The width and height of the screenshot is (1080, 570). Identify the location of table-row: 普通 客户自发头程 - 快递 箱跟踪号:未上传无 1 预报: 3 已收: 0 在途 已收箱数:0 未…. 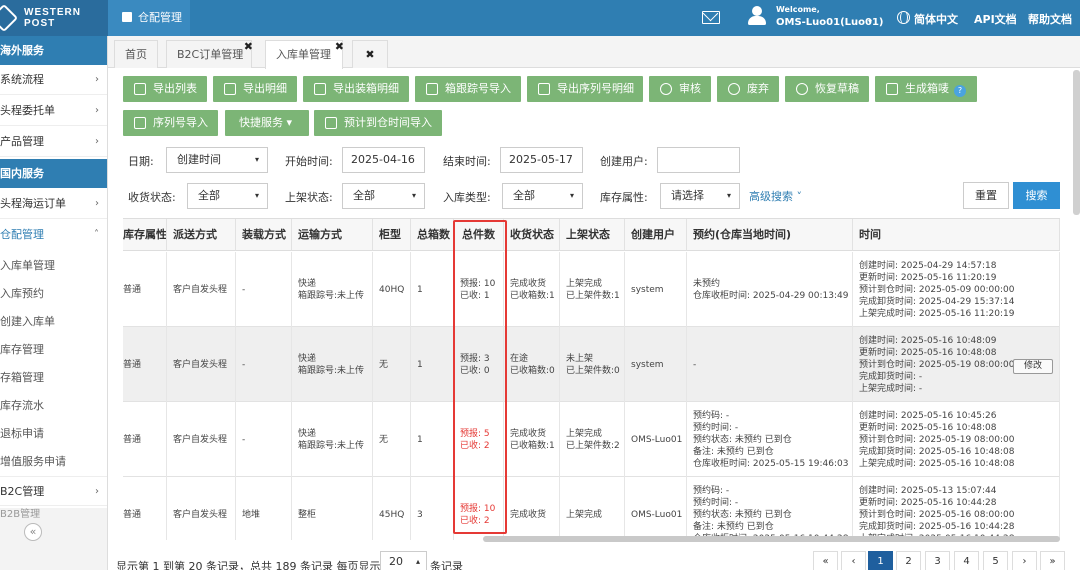
(591, 364).